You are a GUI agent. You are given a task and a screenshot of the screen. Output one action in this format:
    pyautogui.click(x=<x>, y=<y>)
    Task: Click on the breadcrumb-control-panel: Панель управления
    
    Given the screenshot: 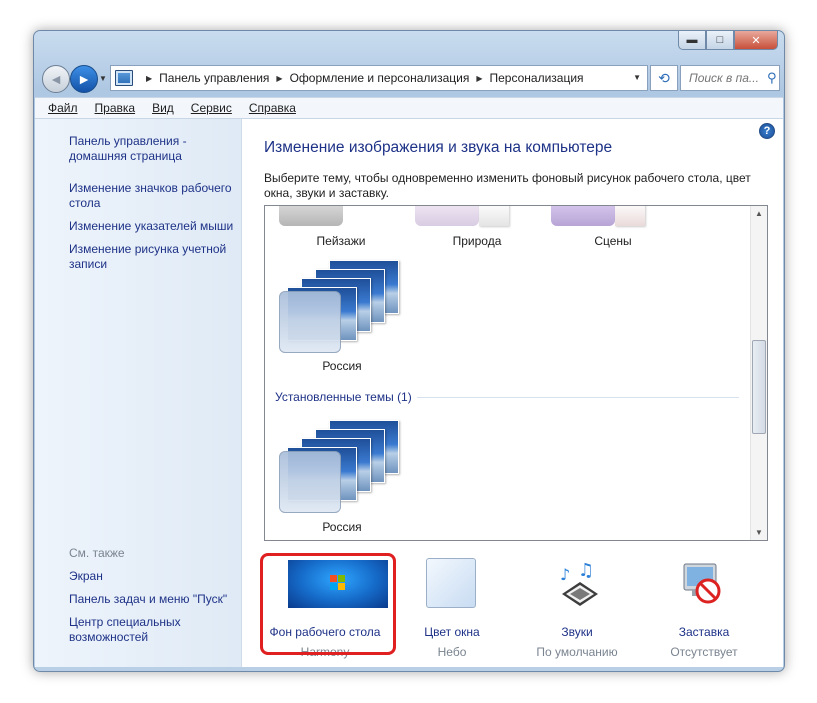 What is the action you would take?
    pyautogui.click(x=214, y=78)
    